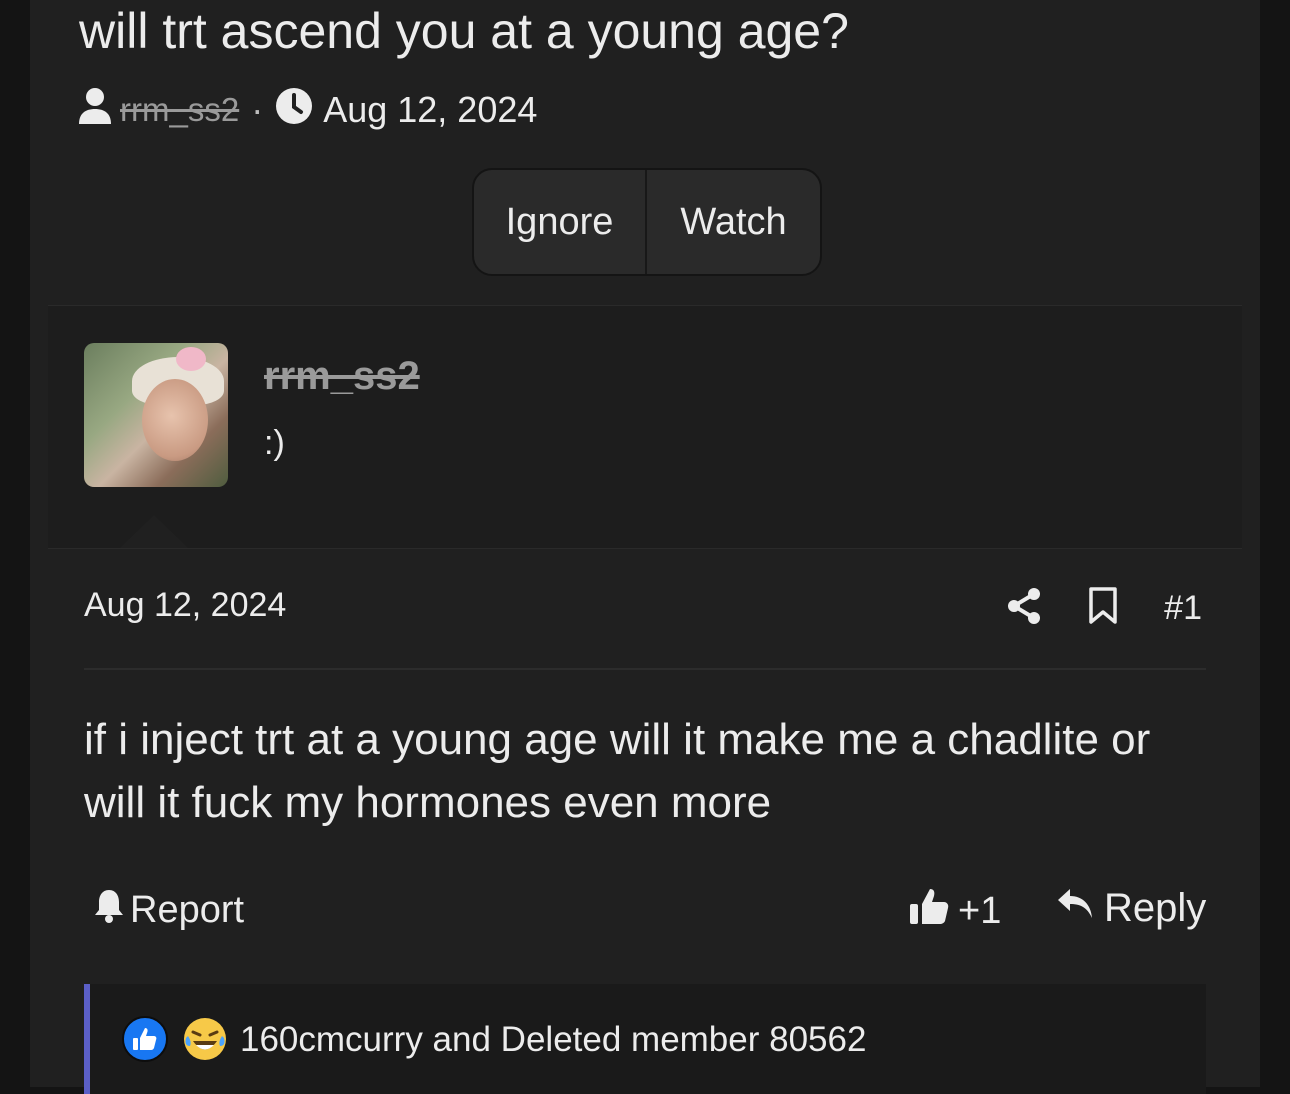 The width and height of the screenshot is (1290, 1094). What do you see at coordinates (294, 110) in the screenshot?
I see `clock-icon` at bounding box center [294, 110].